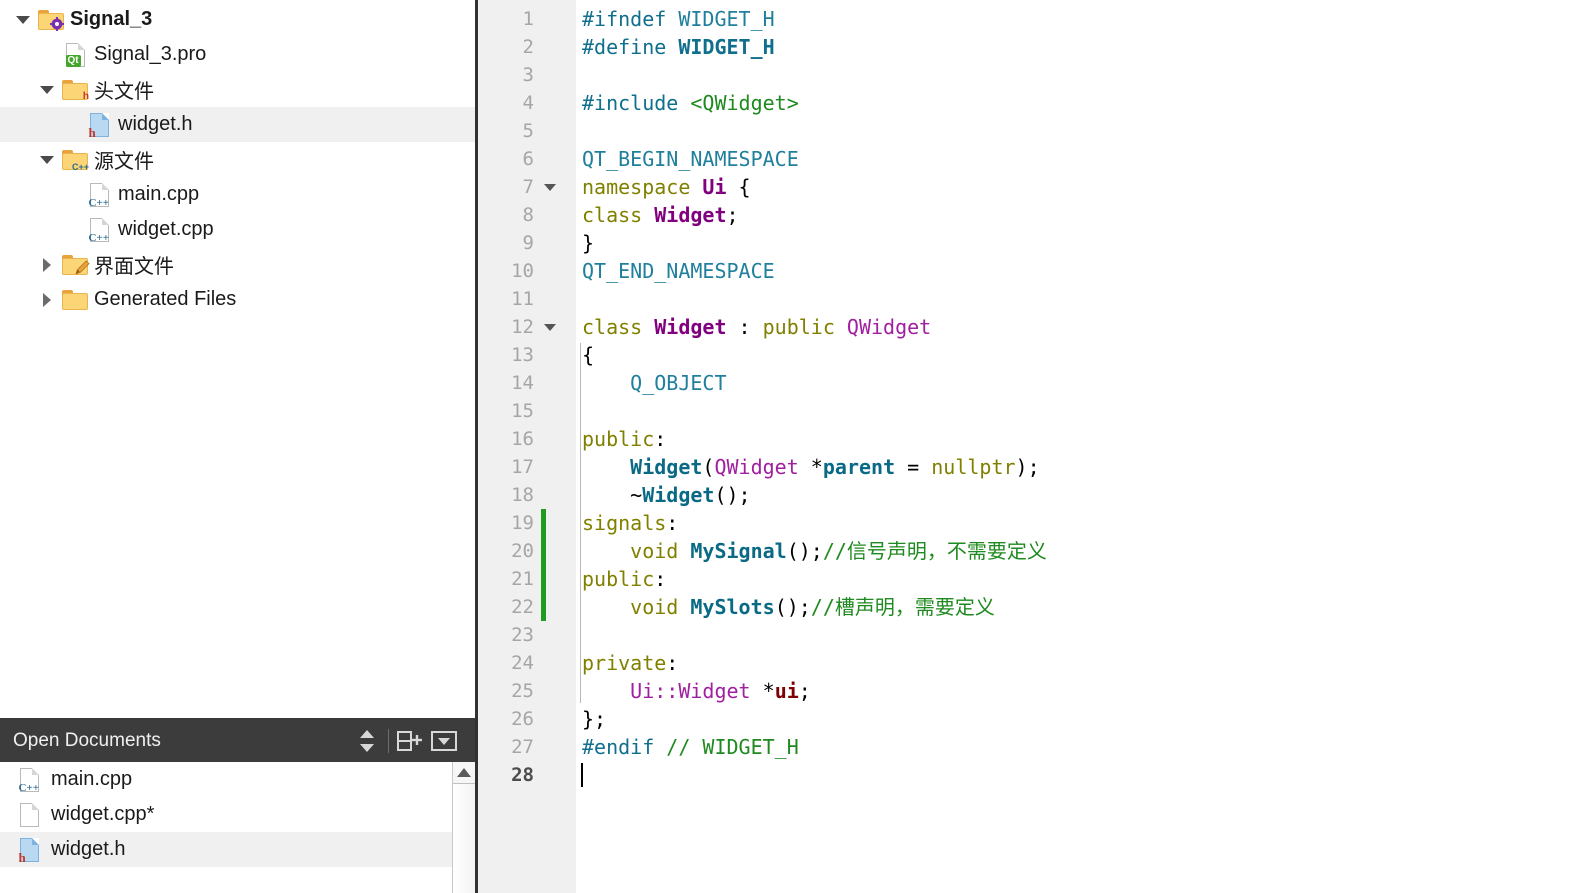 Image resolution: width=1596 pixels, height=893 pixels. Describe the element at coordinates (1089, 159) in the screenshot. I see `code-line: QT_BEGIN_NAMESPACE` at that location.